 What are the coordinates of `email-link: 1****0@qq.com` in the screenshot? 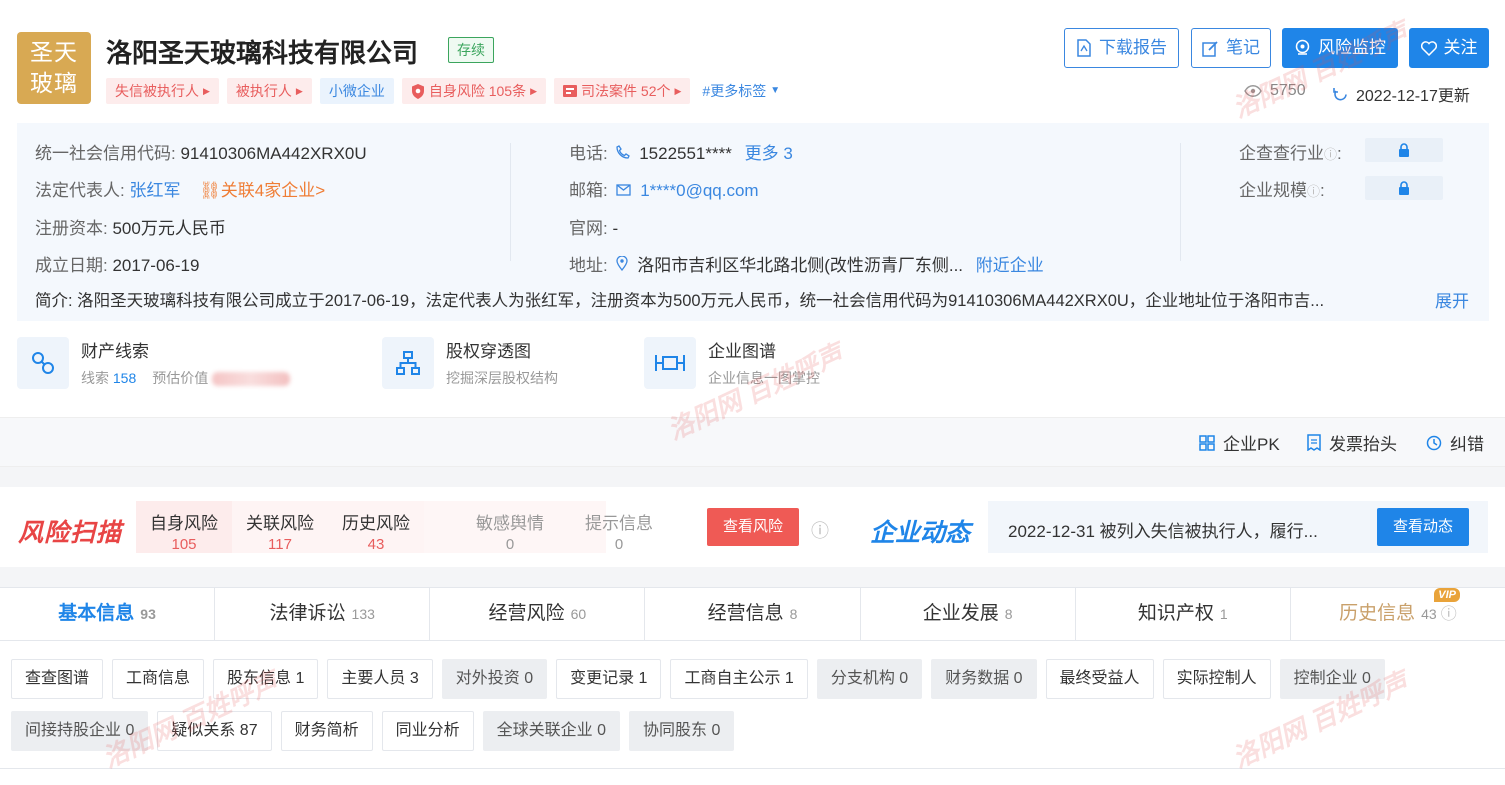 It's located at (699, 190).